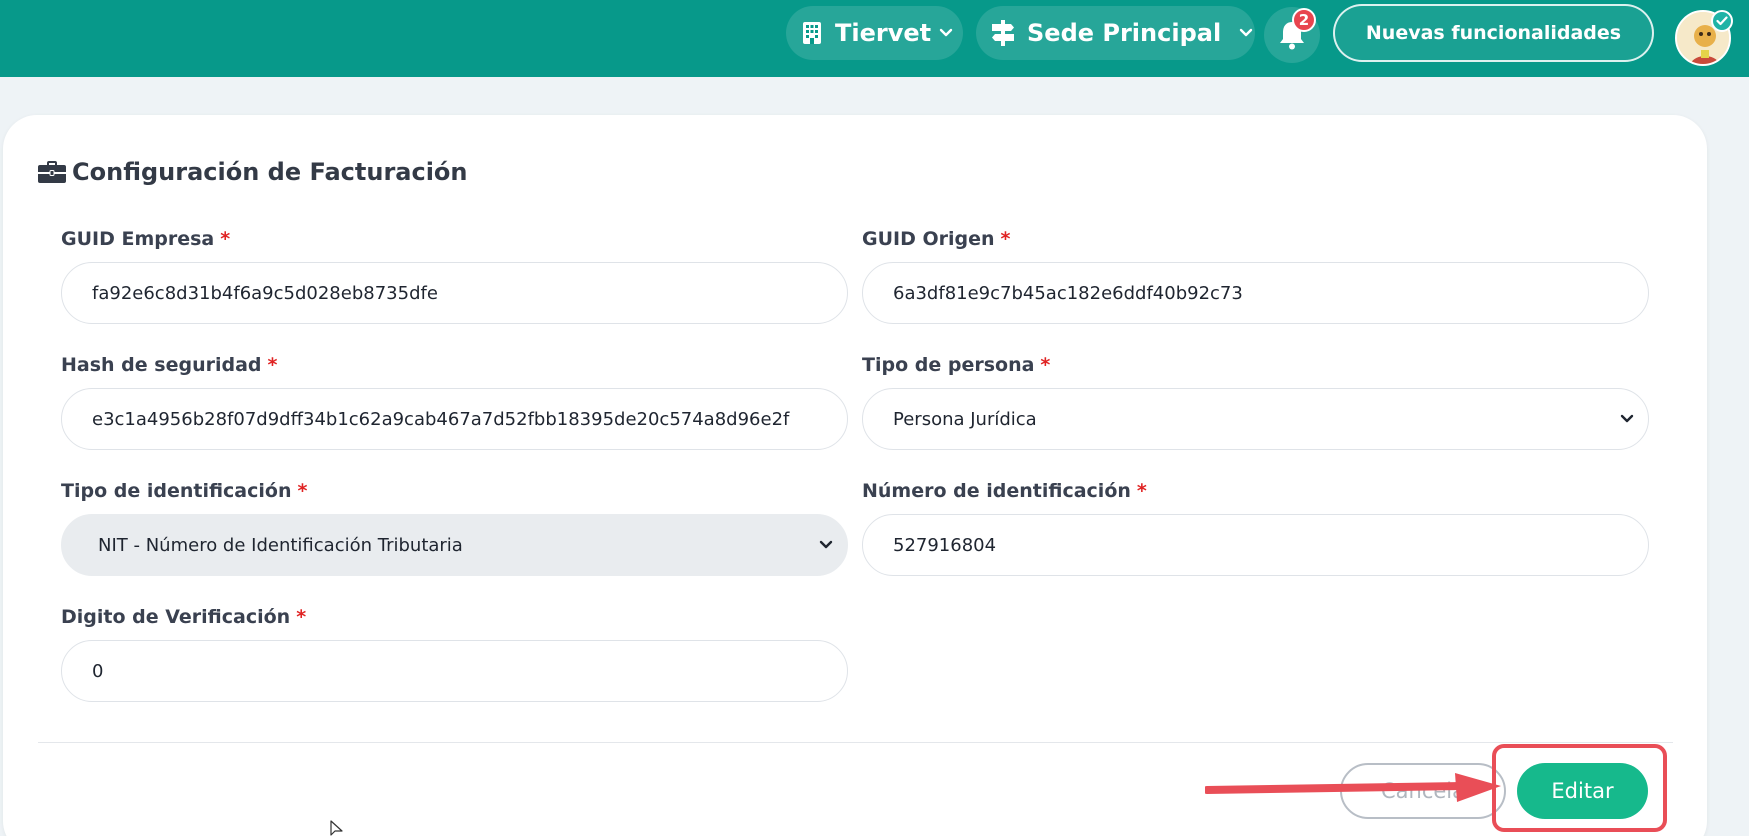 This screenshot has height=836, width=1749. Describe the element at coordinates (1255, 293) in the screenshot. I see `guid-origen-input: 6a3df81e9c7b45ac182e6ddf40b92c73` at that location.